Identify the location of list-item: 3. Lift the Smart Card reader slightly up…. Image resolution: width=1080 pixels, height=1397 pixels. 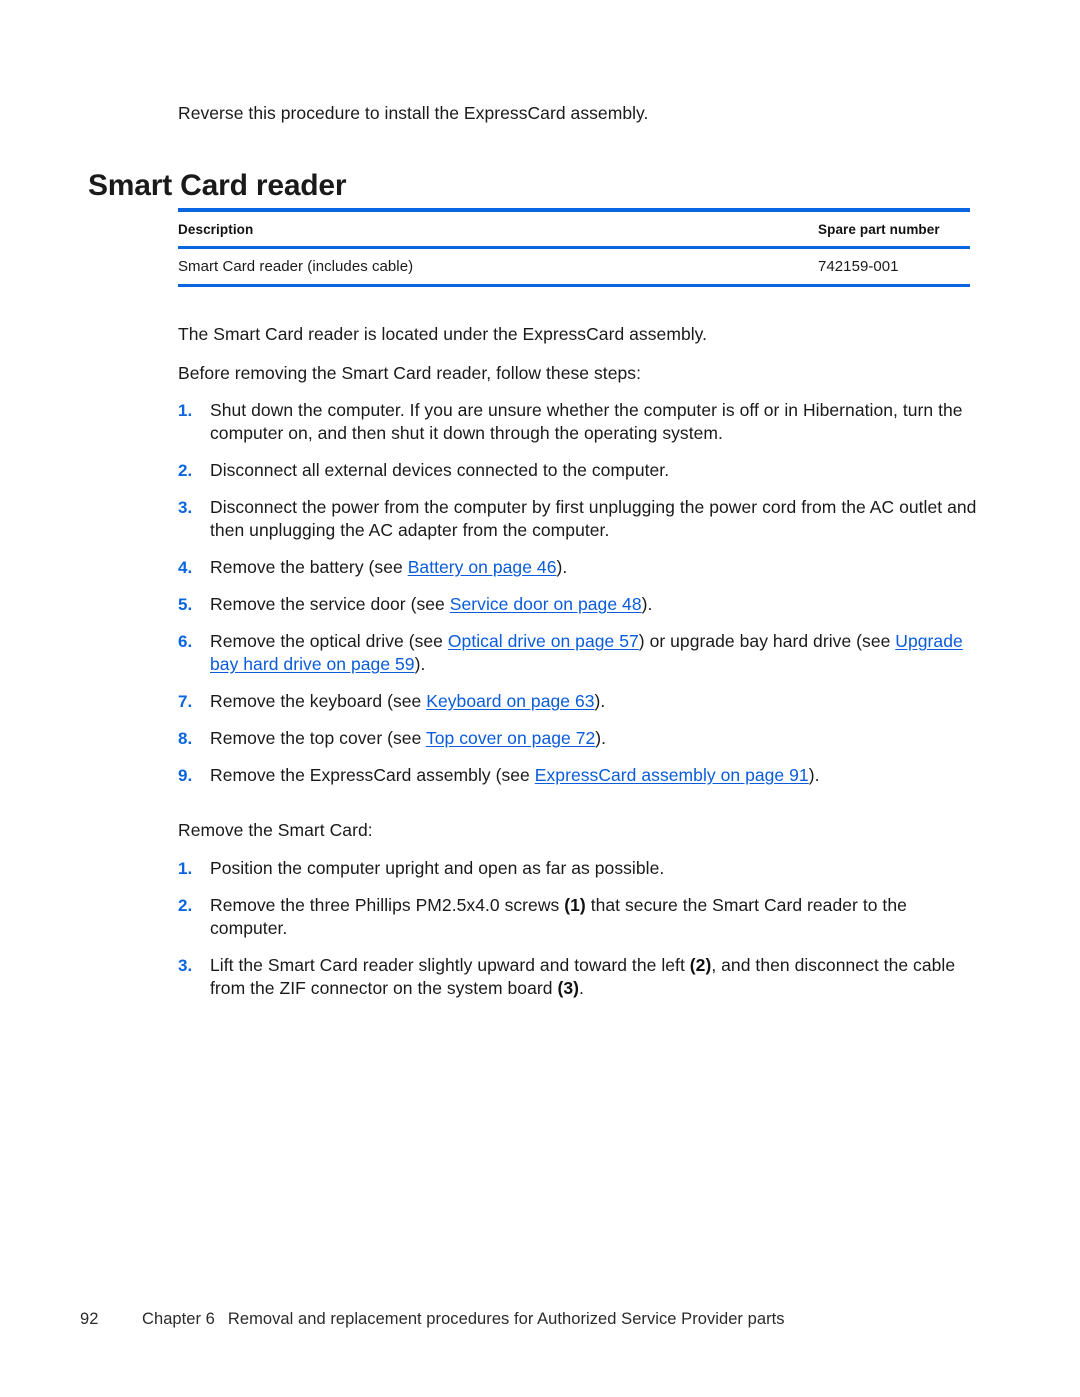
(578, 977).